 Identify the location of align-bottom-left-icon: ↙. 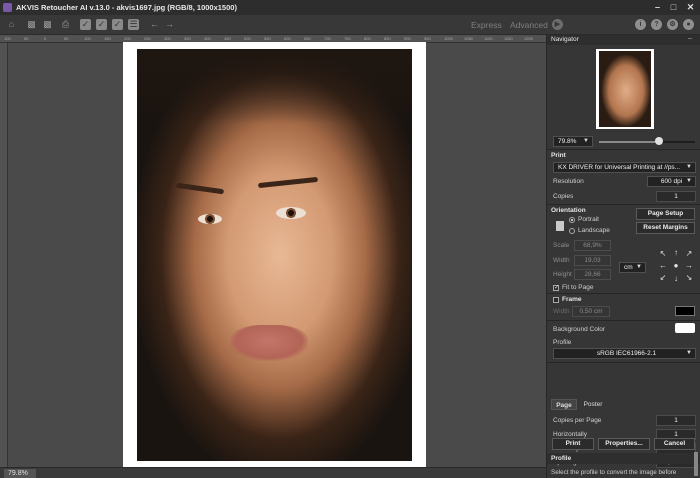
(663, 278).